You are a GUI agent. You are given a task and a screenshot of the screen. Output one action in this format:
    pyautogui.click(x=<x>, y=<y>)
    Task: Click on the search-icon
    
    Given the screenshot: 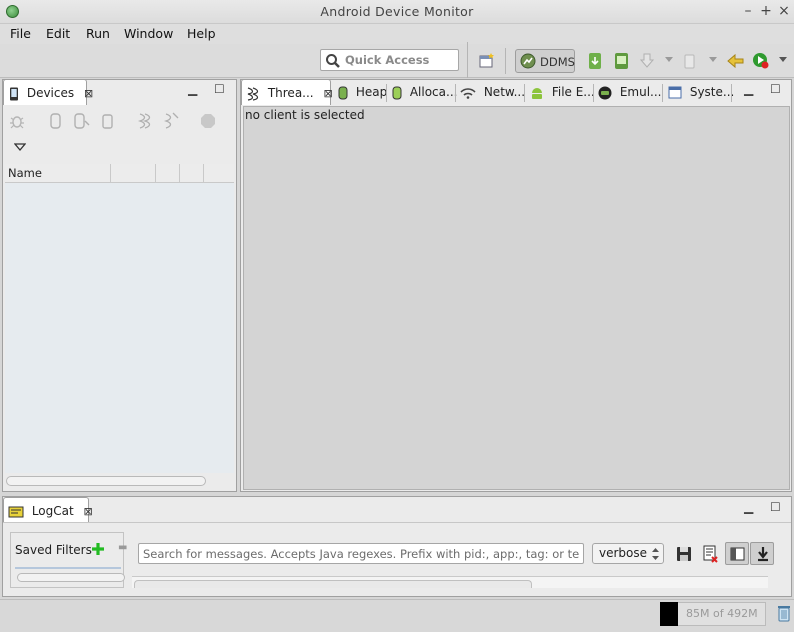 What is the action you would take?
    pyautogui.click(x=333, y=61)
    